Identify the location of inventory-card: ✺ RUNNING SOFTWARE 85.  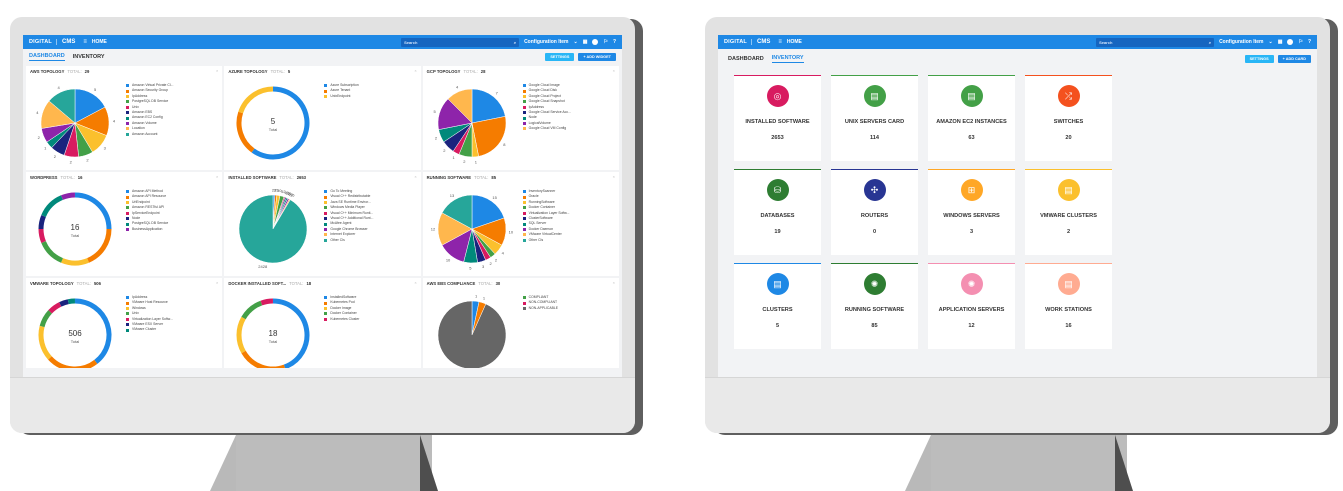
(874, 306).